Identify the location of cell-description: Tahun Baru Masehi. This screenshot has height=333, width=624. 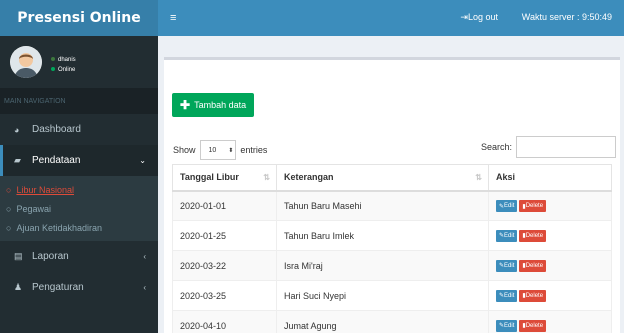
(382, 205).